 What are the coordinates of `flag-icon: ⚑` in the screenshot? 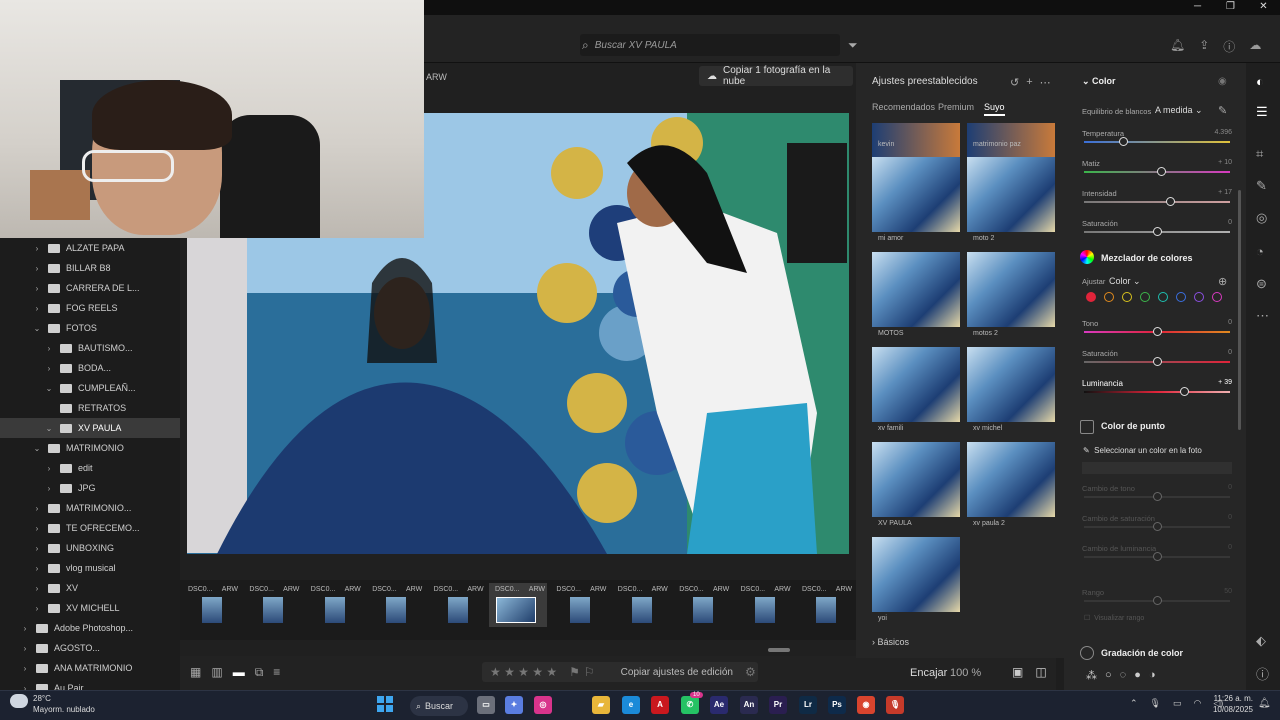 It's located at (574, 672).